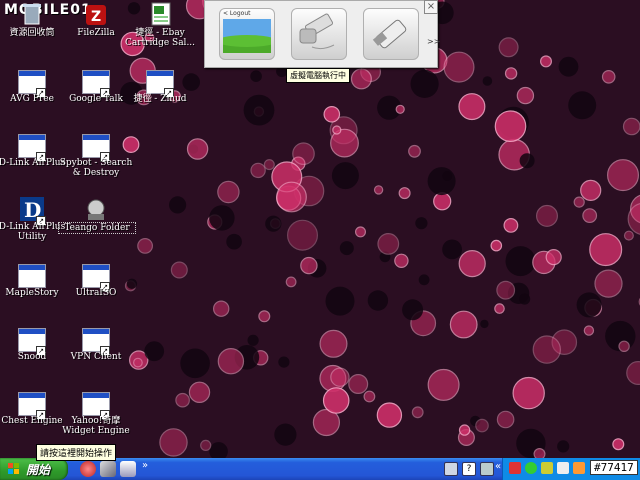 Image resolution: width=640 pixels, height=480 pixels. I want to click on desktop-icon-snood: ↗ Snood, so click(32, 354).